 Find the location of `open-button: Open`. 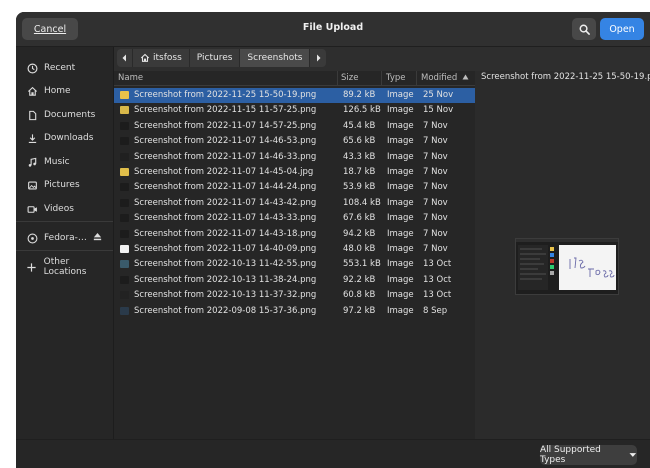

open-button: Open is located at coordinates (622, 29).